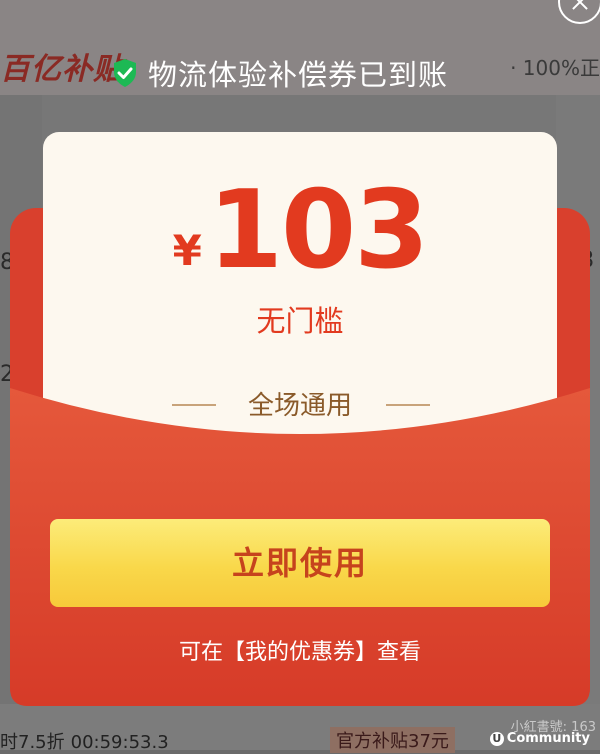 This screenshot has height=754, width=600. Describe the element at coordinates (496, 739) in the screenshot. I see `community-logo-icon: U` at that location.